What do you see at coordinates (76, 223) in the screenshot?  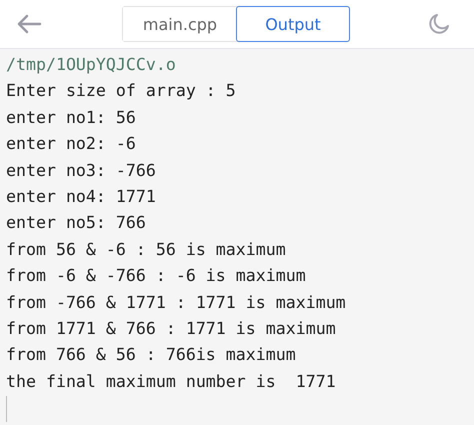 I see `output-line: enter no5: 766` at bounding box center [76, 223].